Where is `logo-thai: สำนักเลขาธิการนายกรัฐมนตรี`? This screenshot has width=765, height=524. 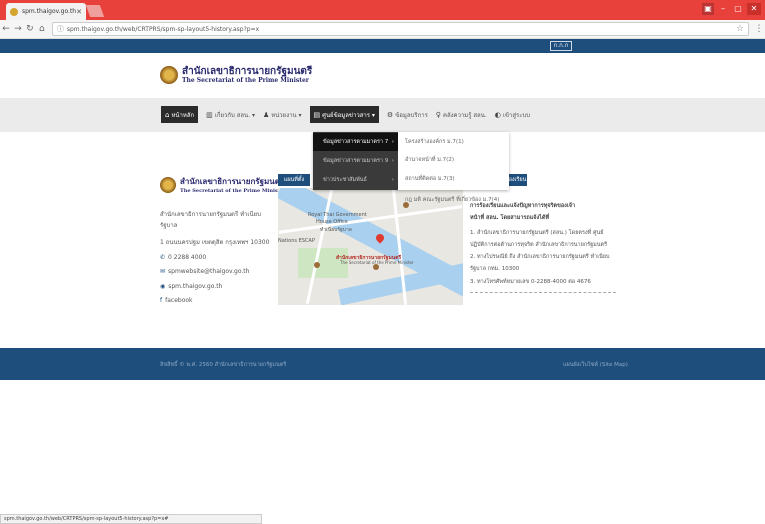
logo-thai: สำนักเลขาธิการนายกรัฐมนตรี is located at coordinates (247, 71).